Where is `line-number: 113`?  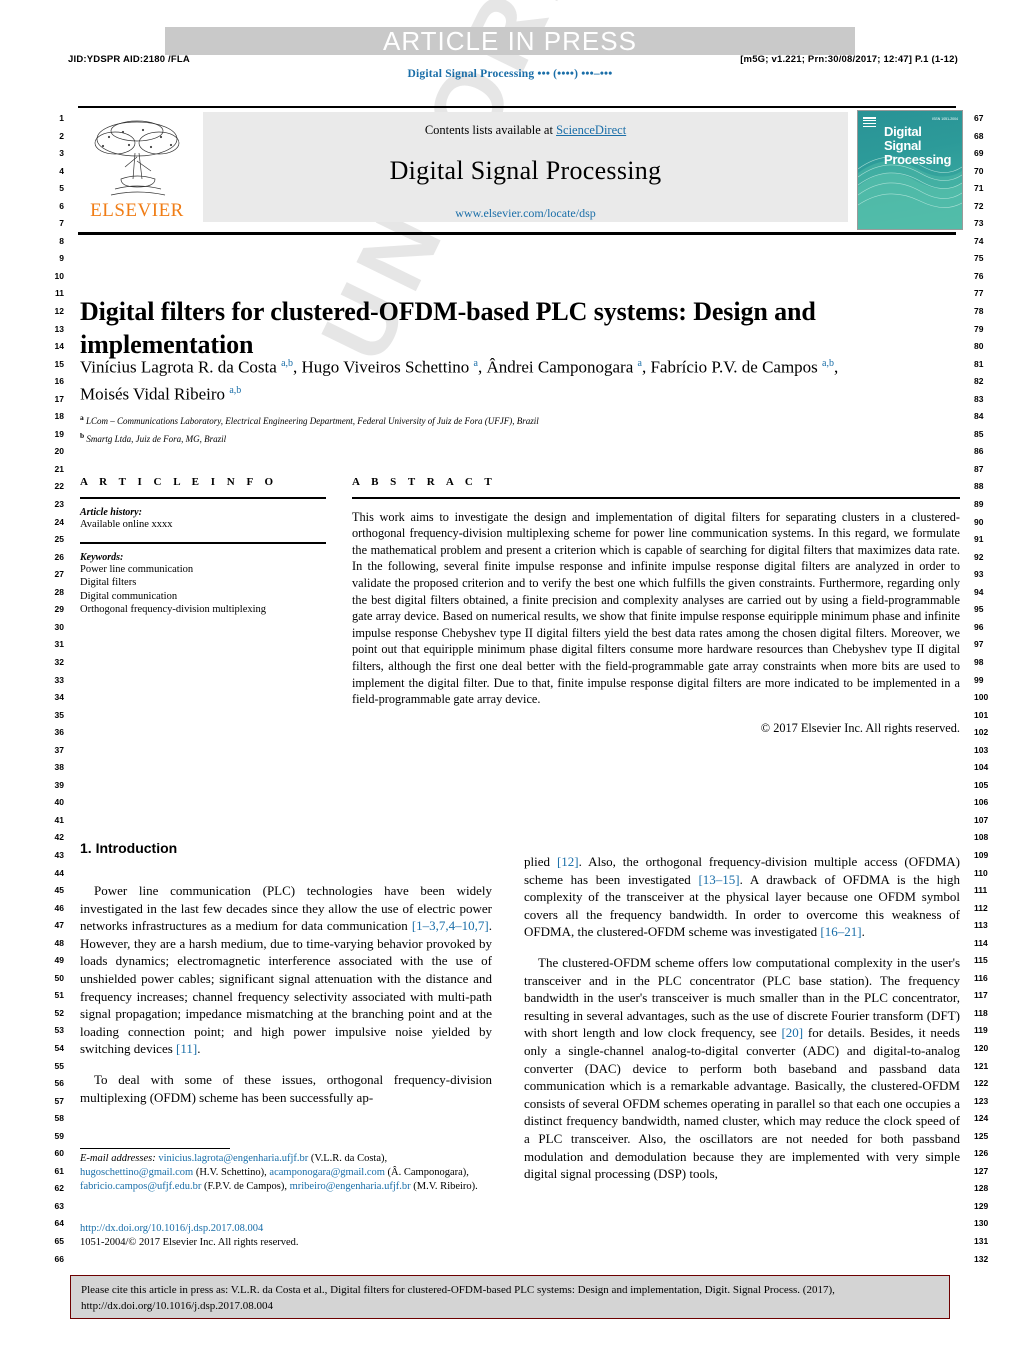 line-number: 113 is located at coordinates (981, 925).